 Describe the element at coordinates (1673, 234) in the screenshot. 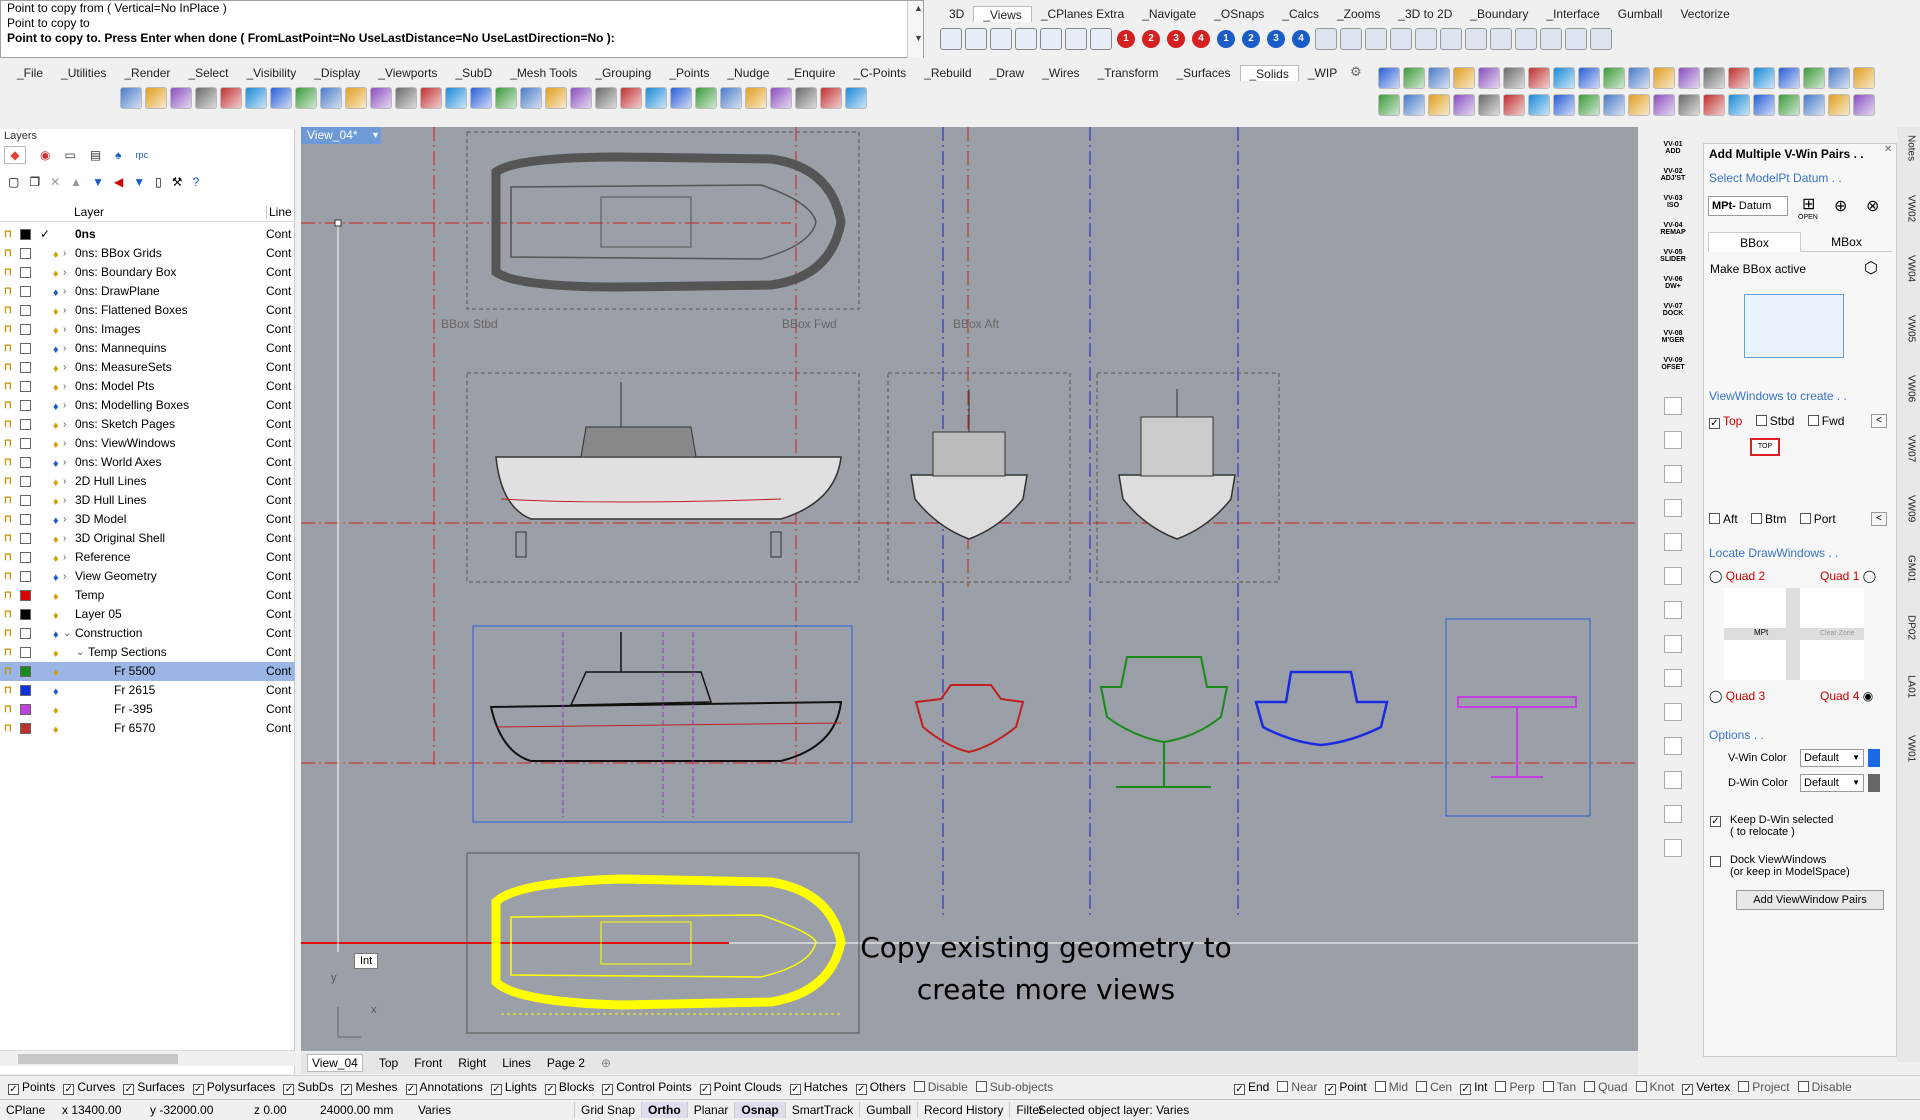

I see `vv-button: VV-04 REMAP` at that location.